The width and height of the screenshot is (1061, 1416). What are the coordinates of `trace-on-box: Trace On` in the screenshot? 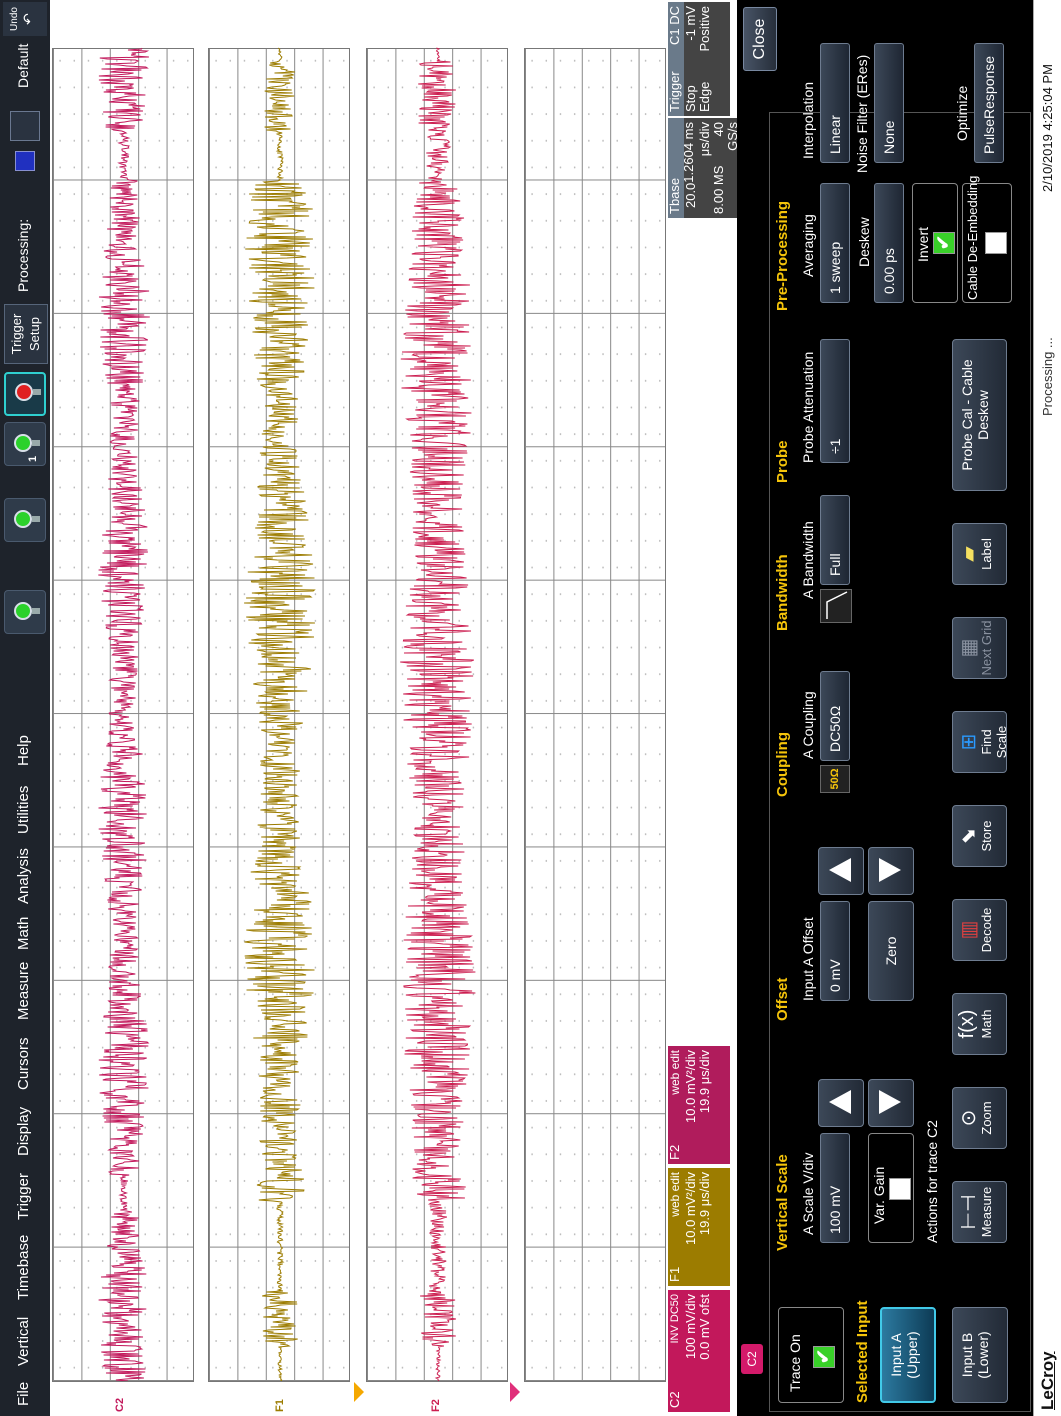 It's located at (811, 1355).